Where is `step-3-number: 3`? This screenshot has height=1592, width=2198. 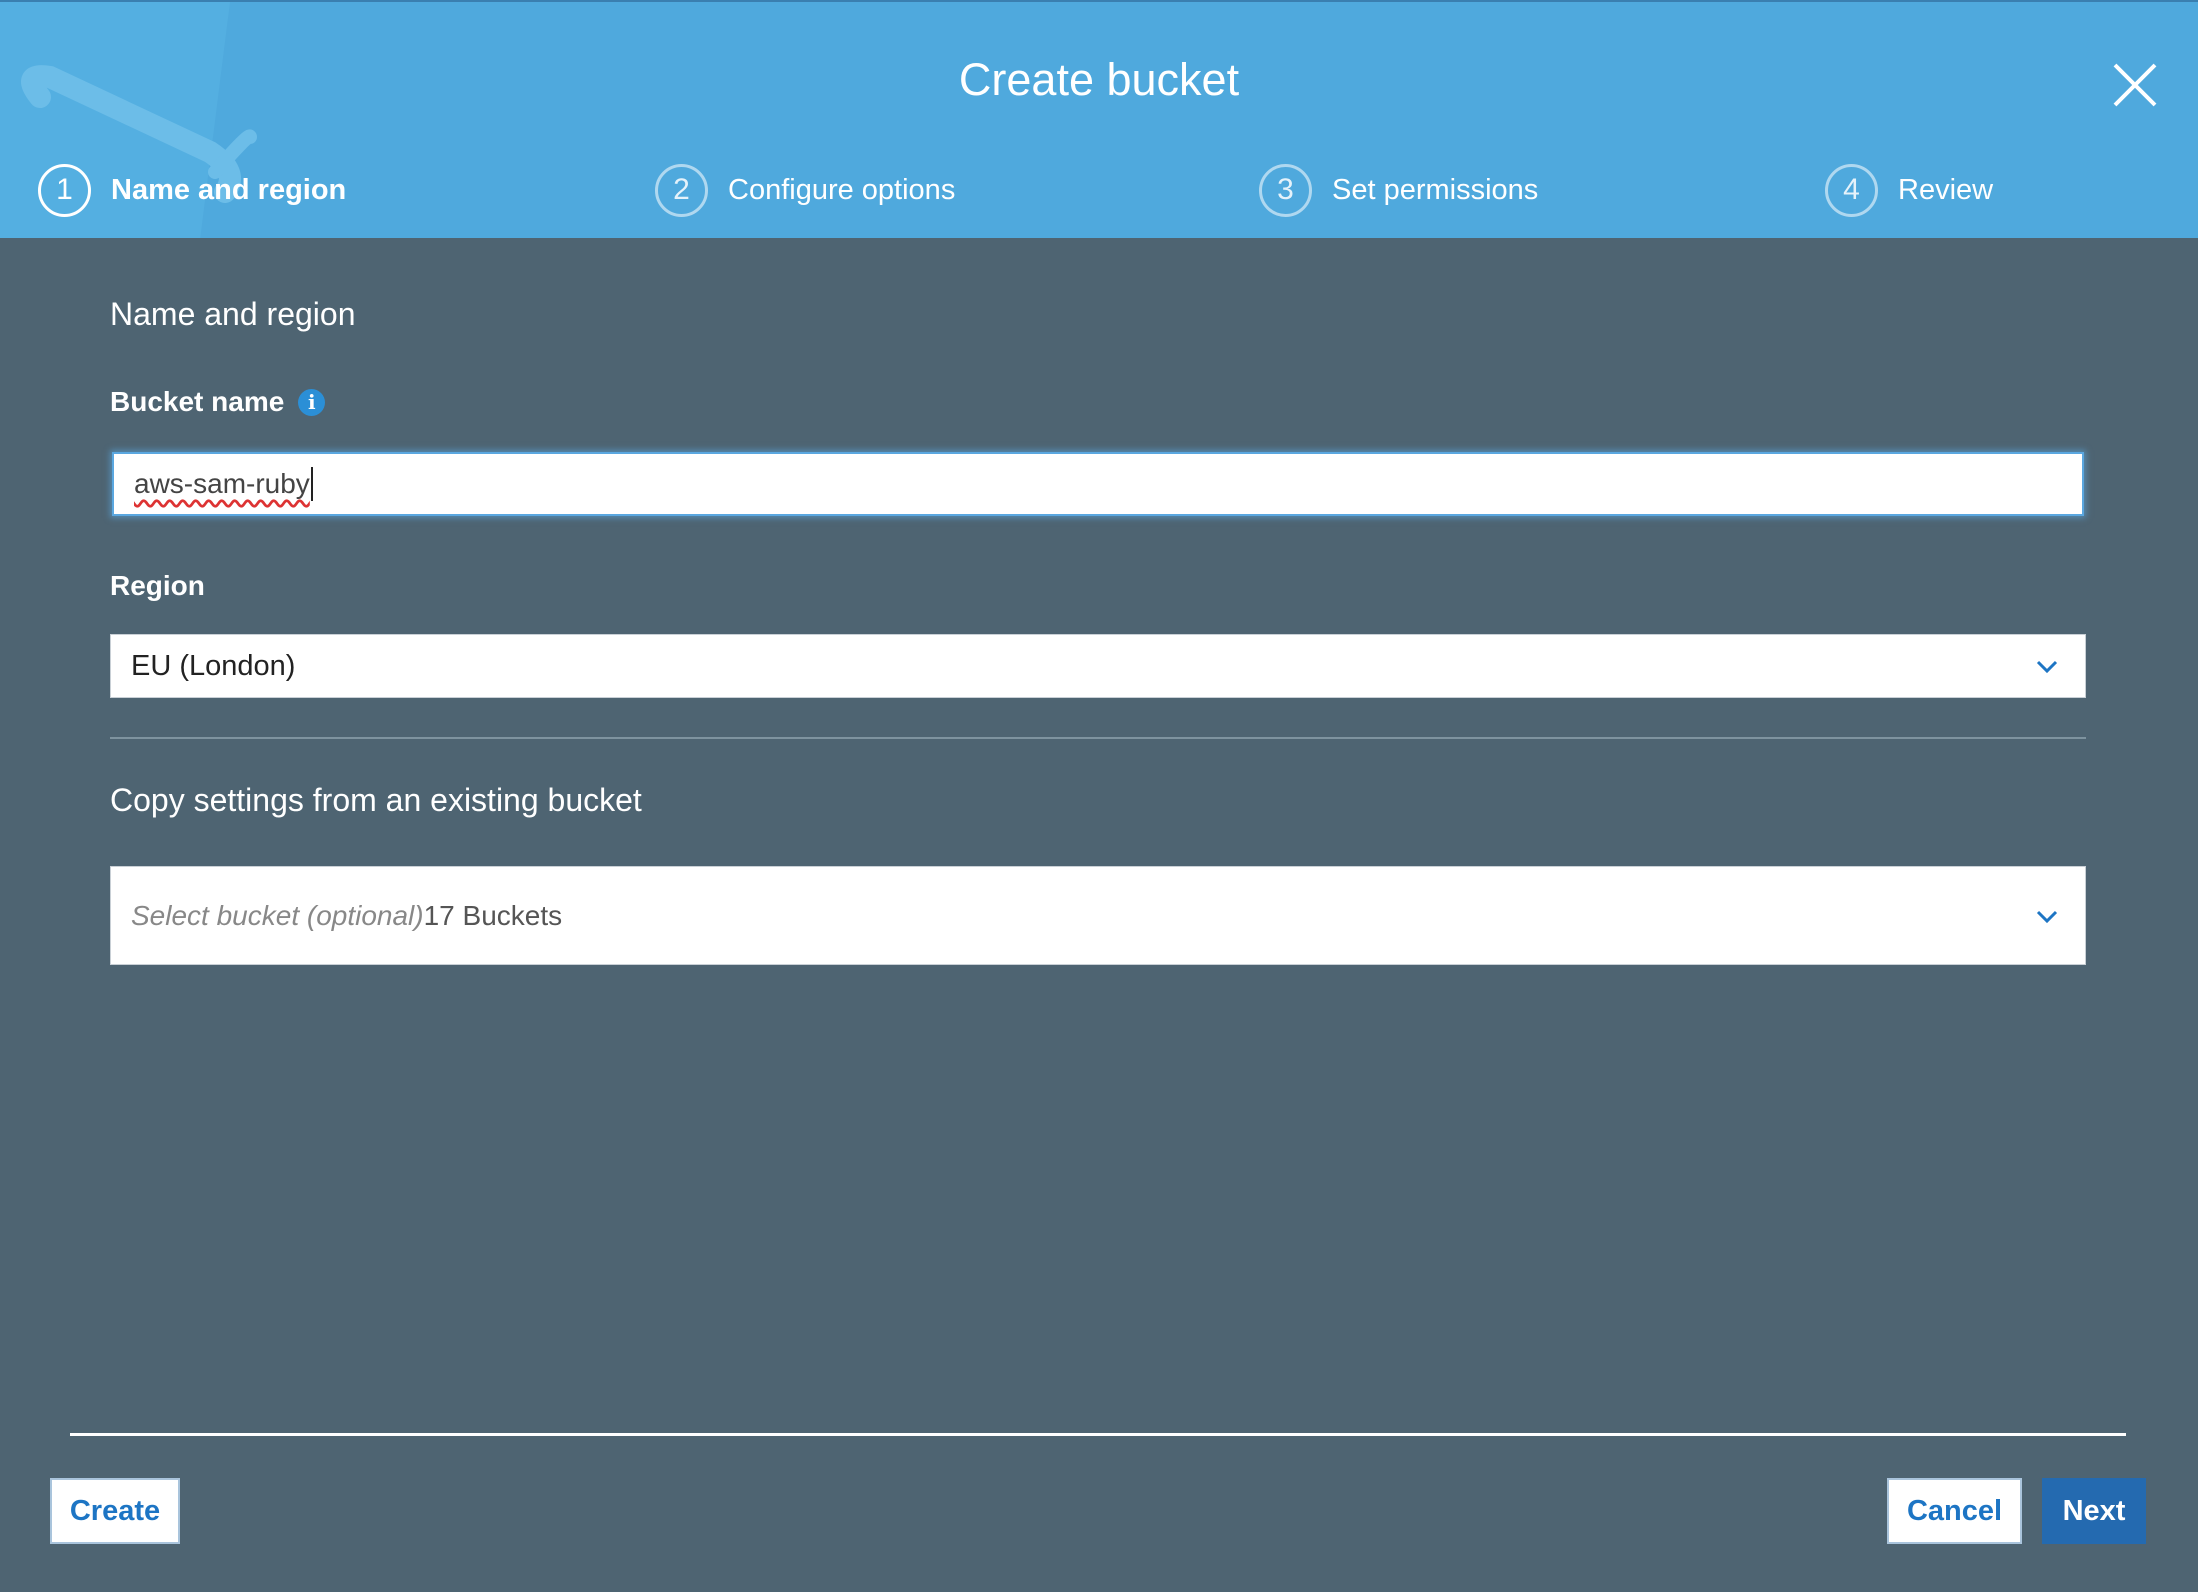
step-3-number: 3 is located at coordinates (1285, 190).